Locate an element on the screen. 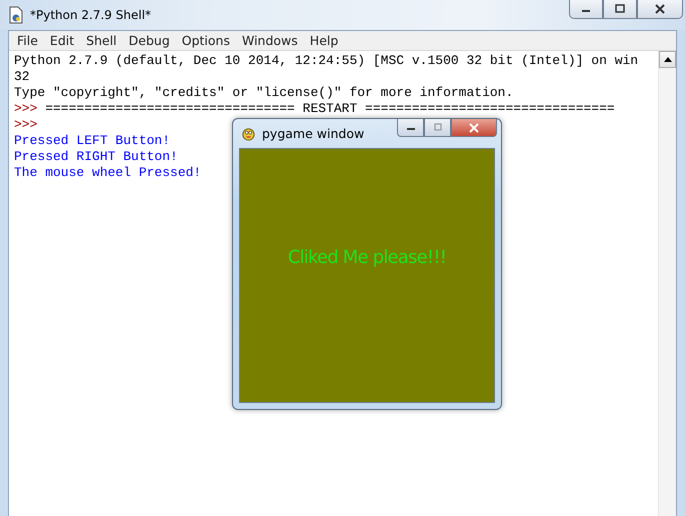  shell-output-line: Type "copyright", "credits" or "license()" for more information. is located at coordinates (264, 93).